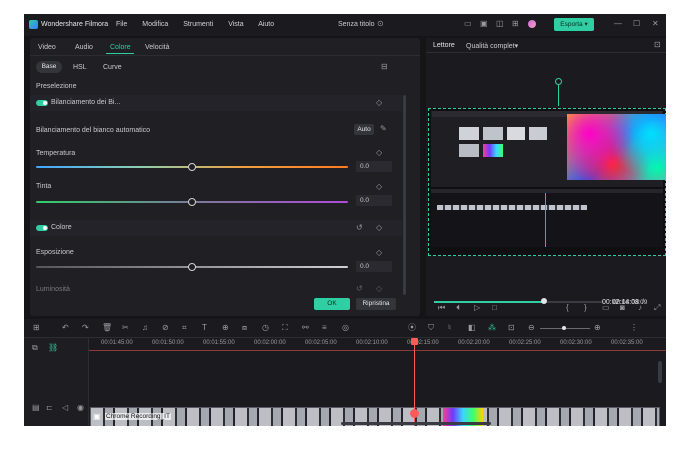  I want to click on tag-icon: ⊘, so click(165, 328).